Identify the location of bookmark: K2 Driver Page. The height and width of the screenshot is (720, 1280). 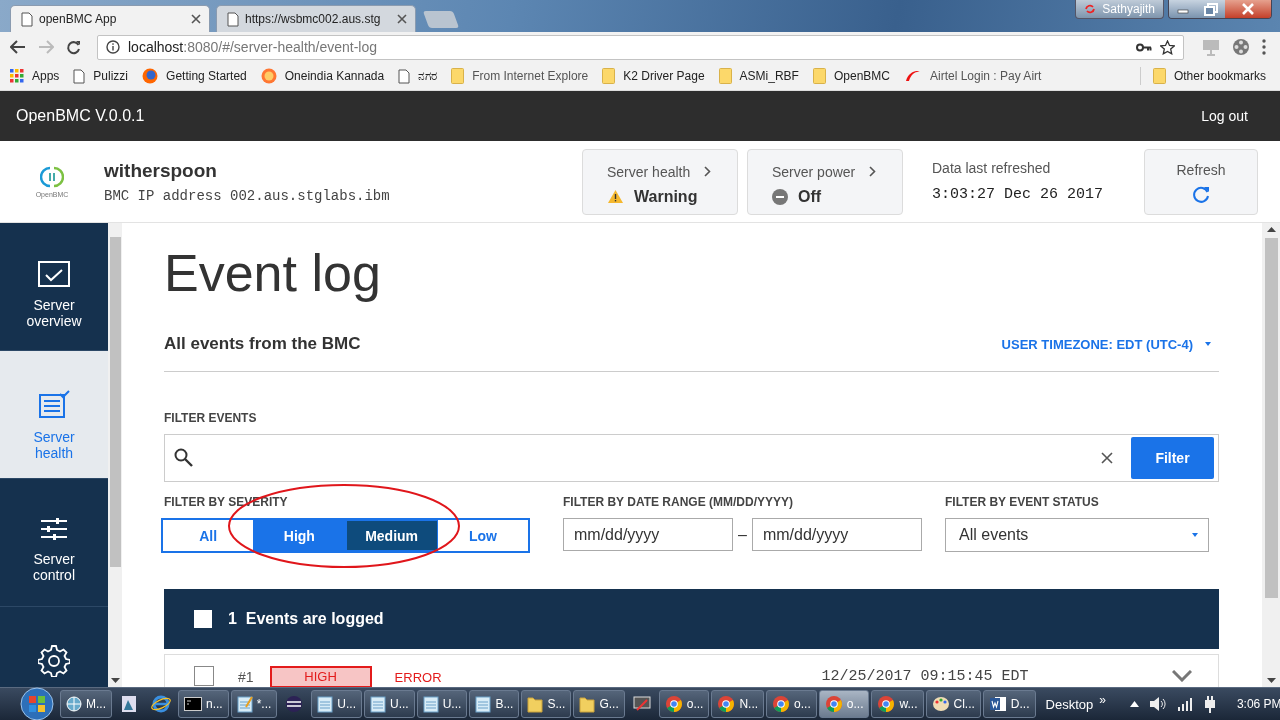
(660, 76).